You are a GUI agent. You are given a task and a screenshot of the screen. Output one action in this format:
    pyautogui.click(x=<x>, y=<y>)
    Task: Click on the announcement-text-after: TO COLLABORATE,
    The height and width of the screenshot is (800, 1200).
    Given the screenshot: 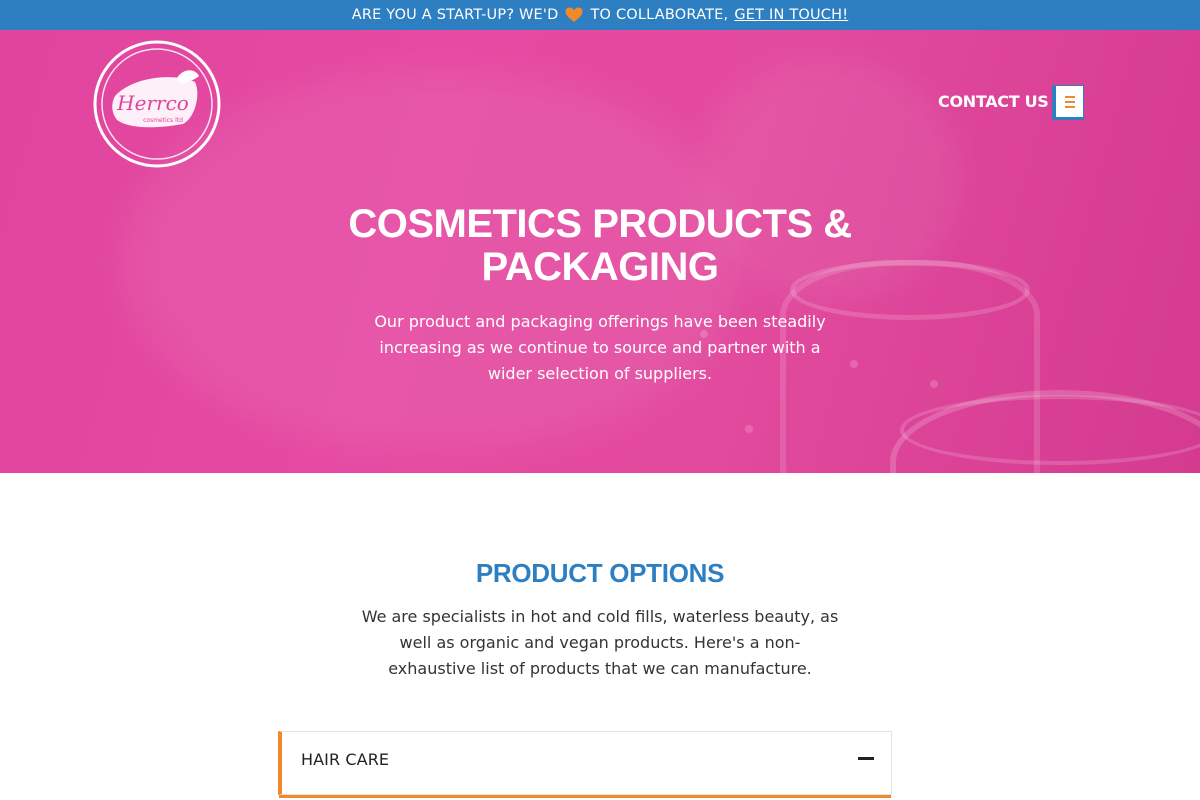 What is the action you would take?
    pyautogui.click(x=659, y=15)
    